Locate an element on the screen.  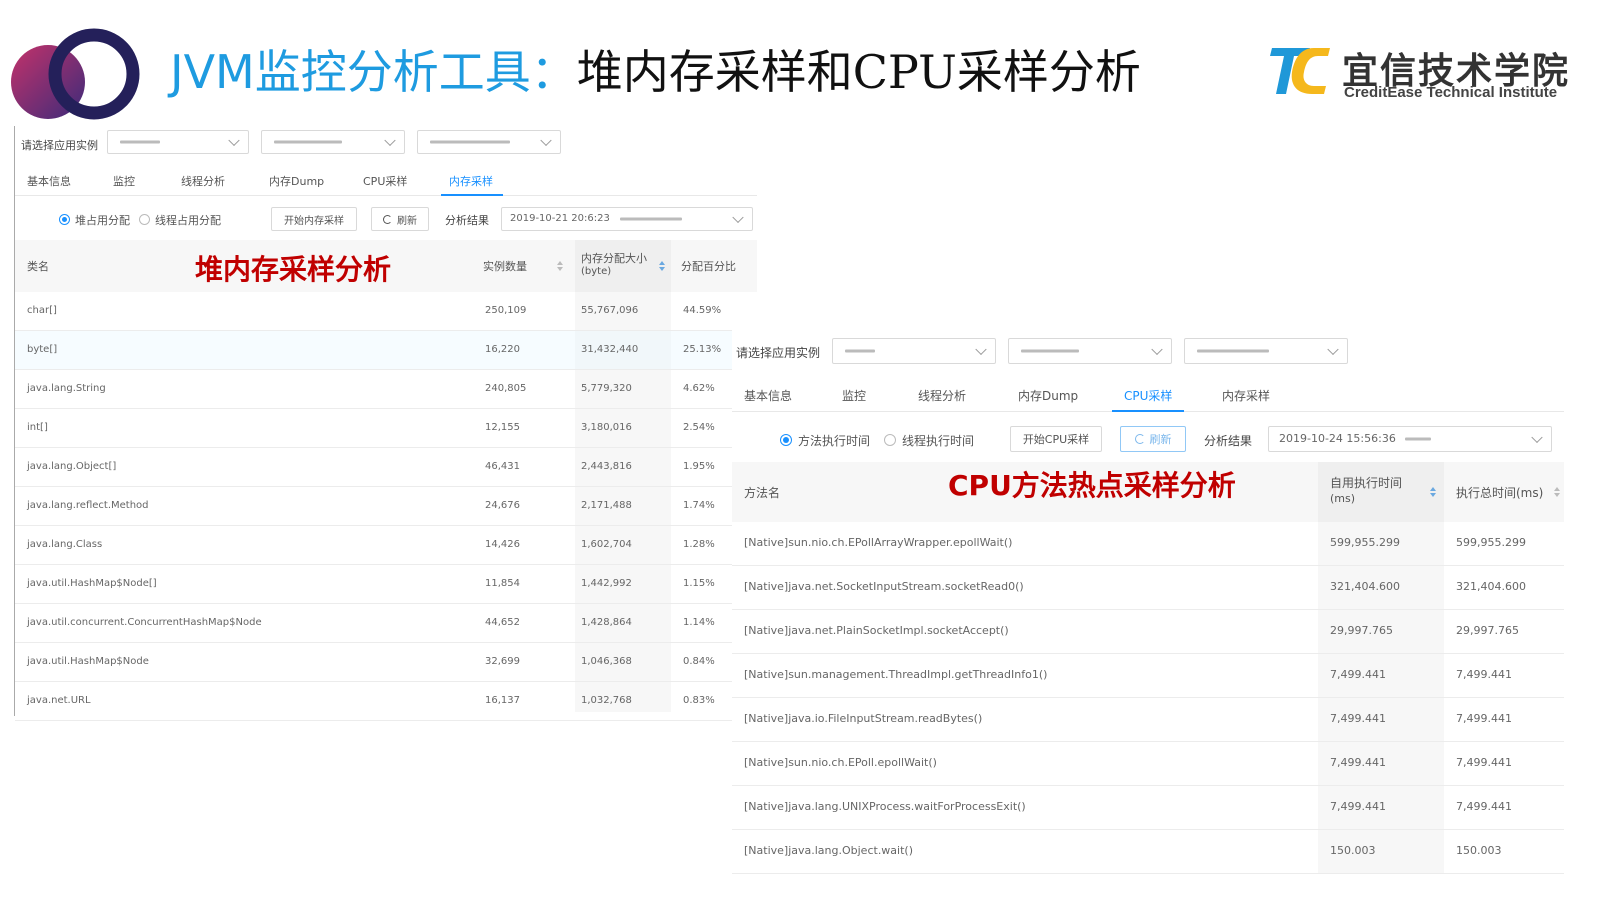
heap-alloc-radio is located at coordinates (64, 219).